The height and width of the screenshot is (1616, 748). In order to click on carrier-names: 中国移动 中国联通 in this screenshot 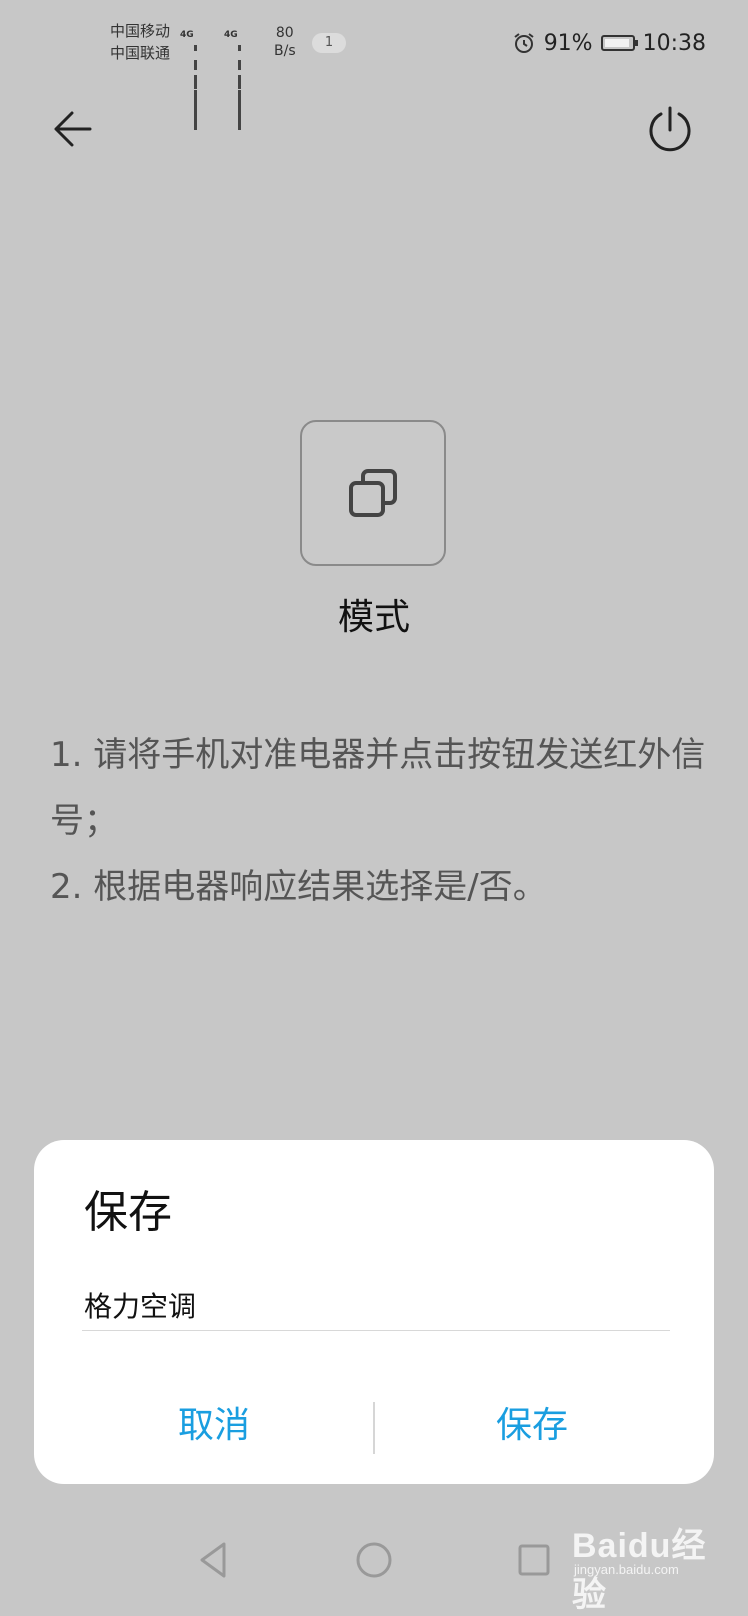, I will do `click(140, 42)`.